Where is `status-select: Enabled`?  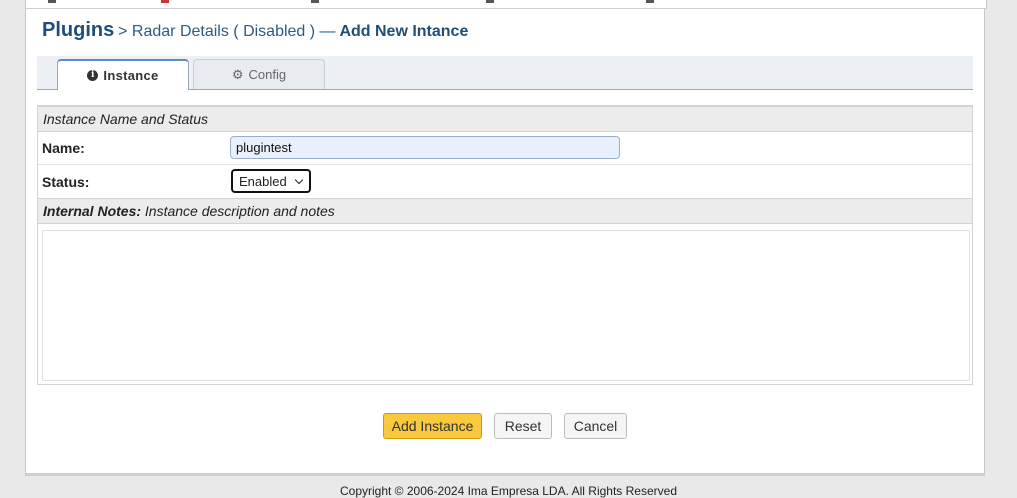
status-select: Enabled is located at coordinates (271, 181).